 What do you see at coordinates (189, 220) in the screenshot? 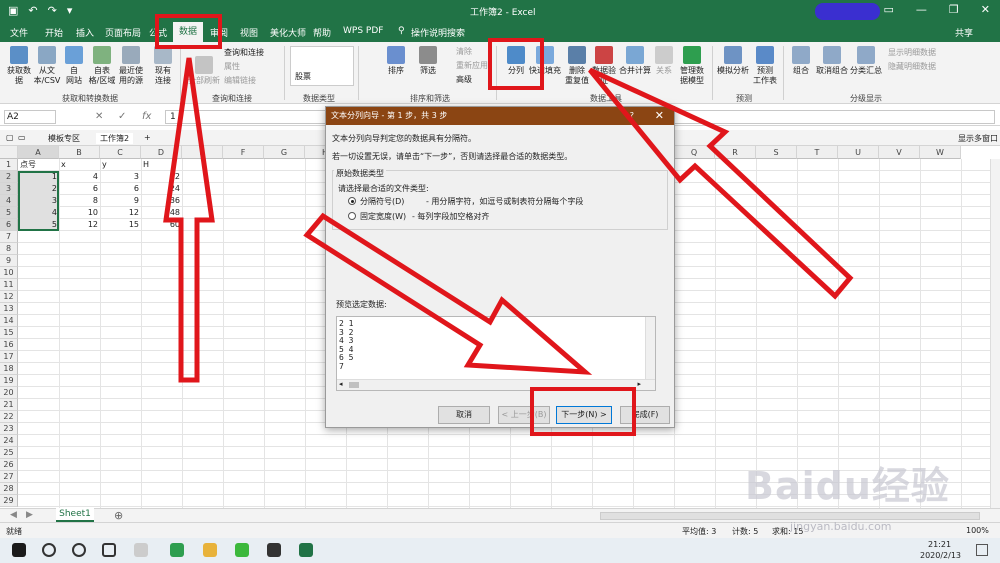
I see `arrow-up` at bounding box center [189, 220].